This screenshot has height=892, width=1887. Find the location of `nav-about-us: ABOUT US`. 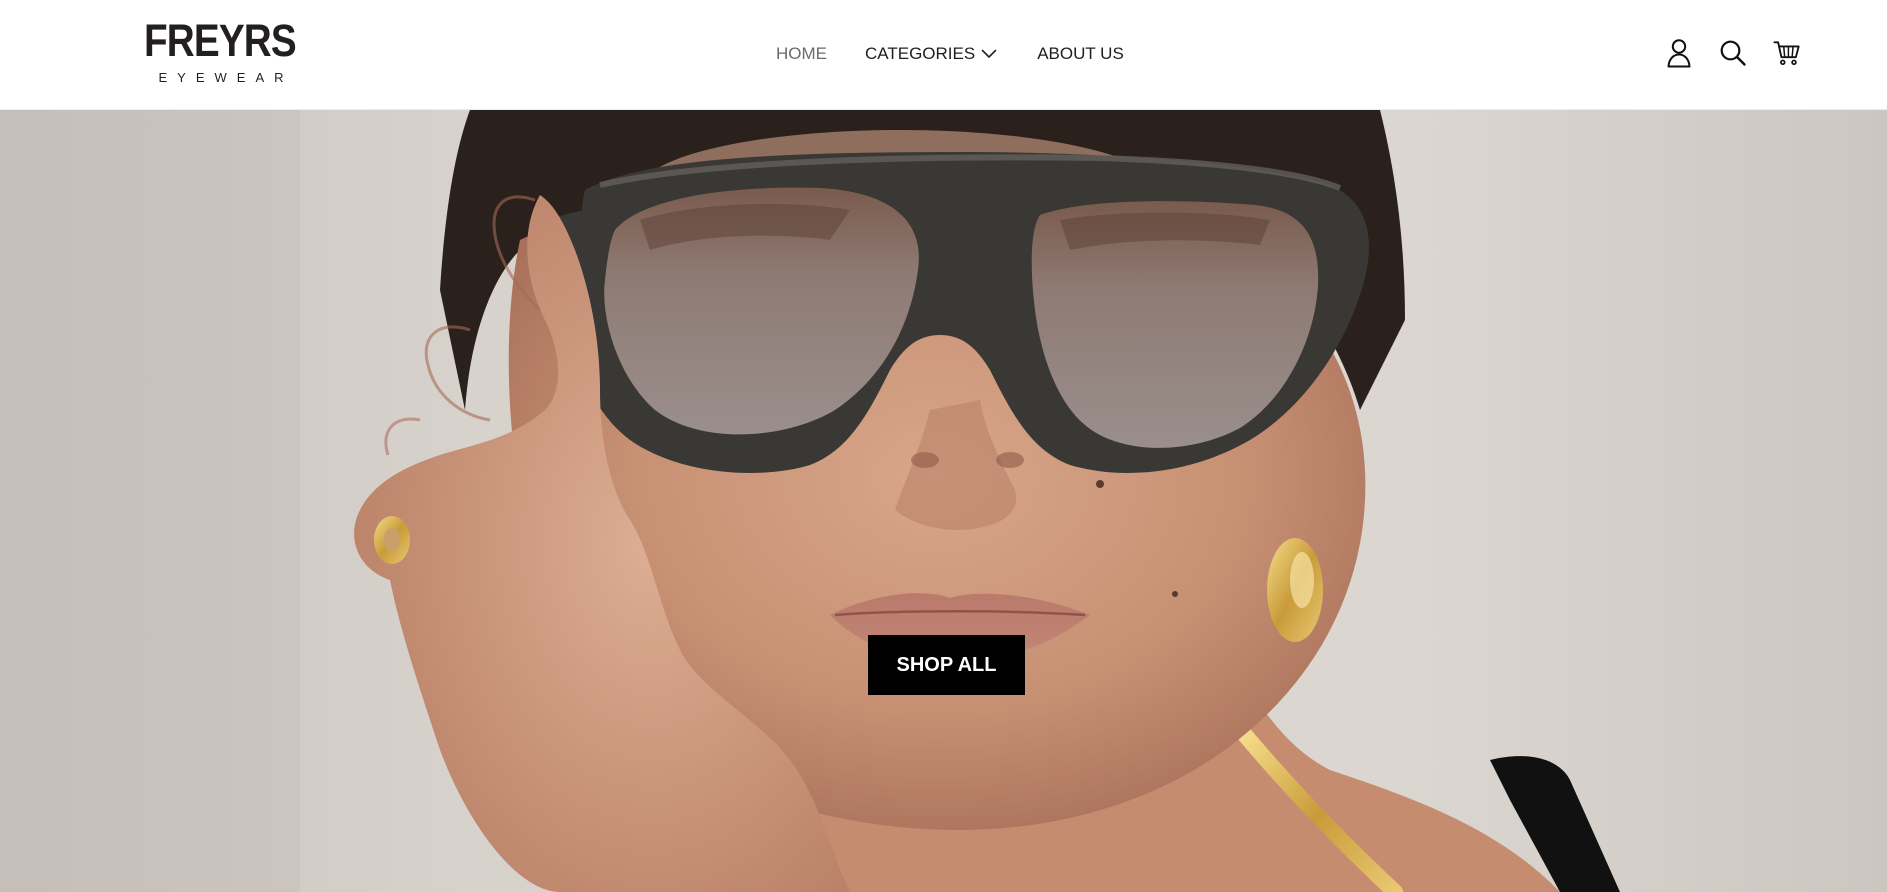

nav-about-us: ABOUT US is located at coordinates (1080, 54).